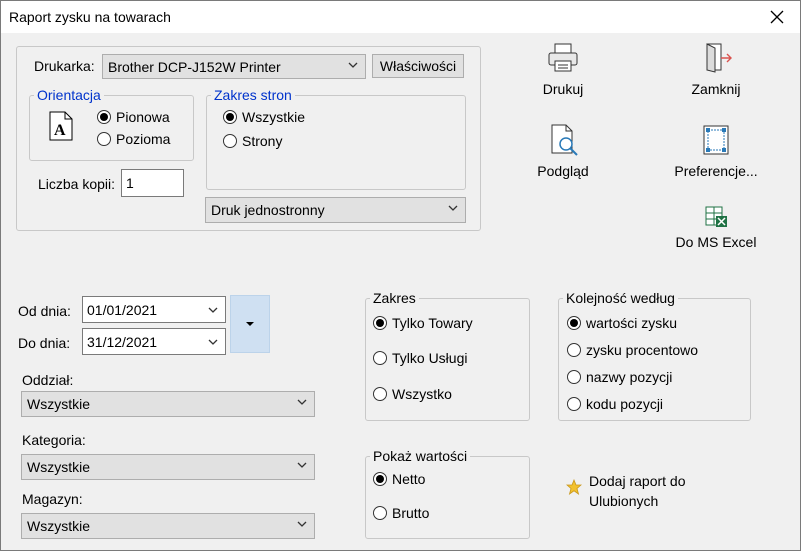 This screenshot has width=801, height=551. Describe the element at coordinates (563, 171) in the screenshot. I see `preview-button-label: Podgląd` at that location.